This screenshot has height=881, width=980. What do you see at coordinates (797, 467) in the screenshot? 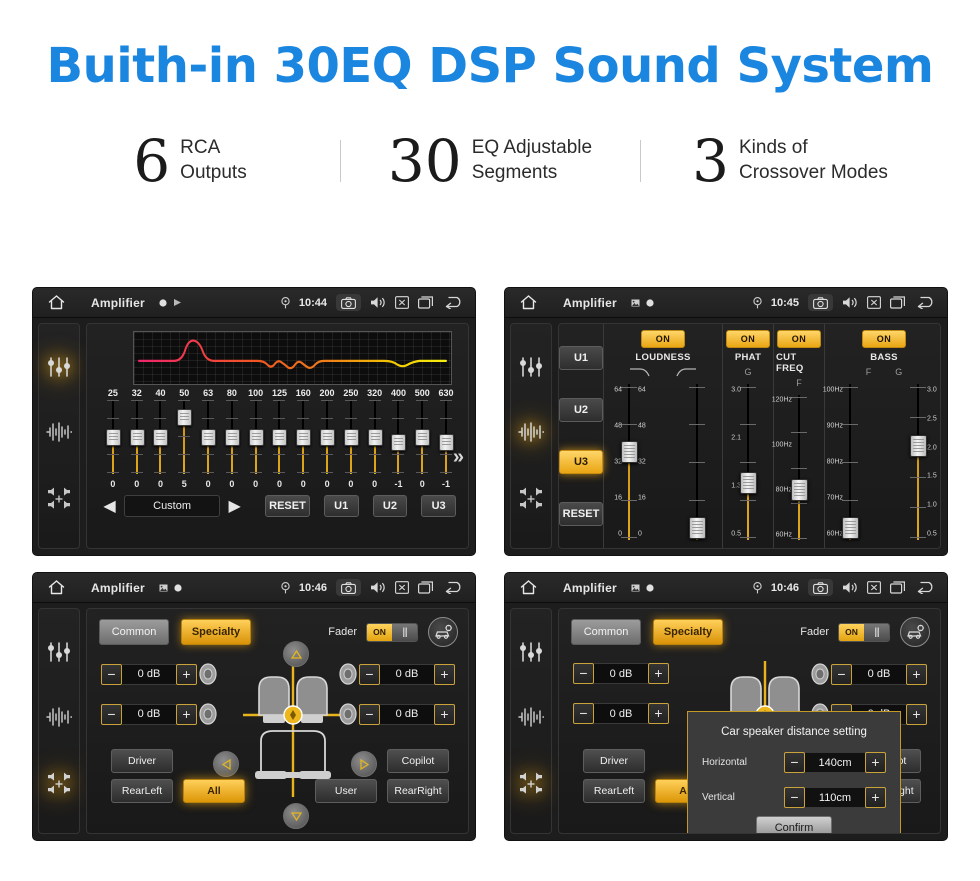
I see `dsp-vertical-slider: 120Hz 100Hz 80Hz 60Hz` at bounding box center [797, 467].